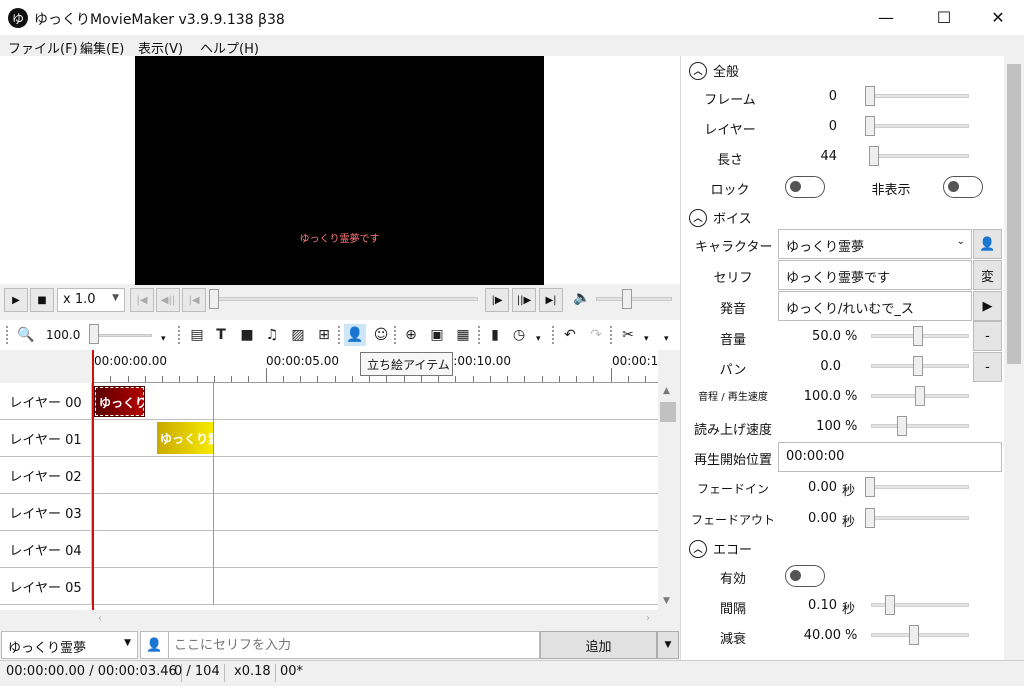 This screenshot has height=686, width=1024. I want to click on convert-button: 変, so click(987, 275).